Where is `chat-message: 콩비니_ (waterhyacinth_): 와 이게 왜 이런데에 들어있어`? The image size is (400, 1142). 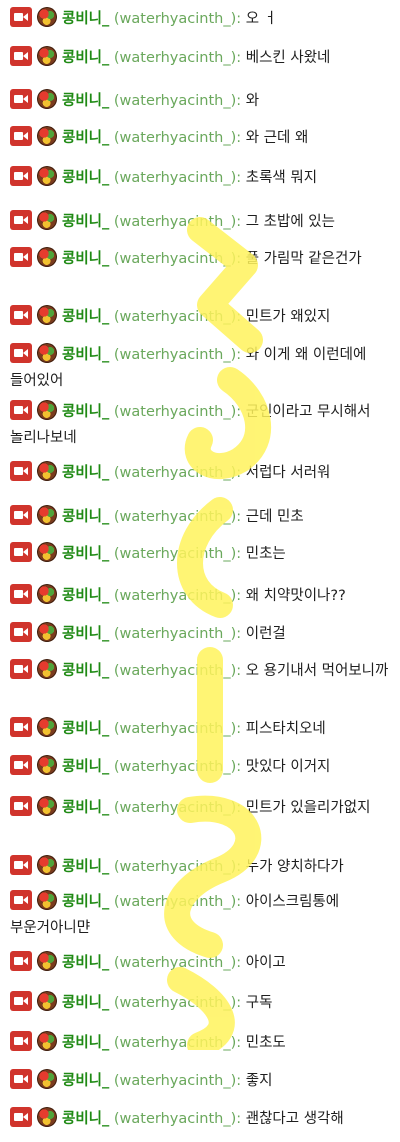 chat-message: 콩비니_ (waterhyacinth_): 와 이게 왜 이런데에 들어있어 is located at coordinates (202, 368).